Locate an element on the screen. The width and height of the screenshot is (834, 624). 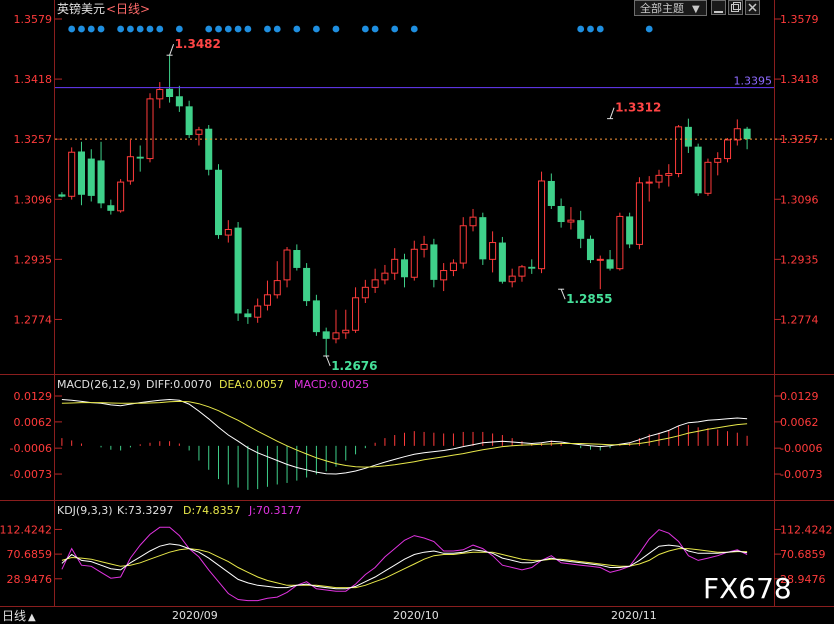
y-axis-tick-label: 1.3418 is located at coordinates (799, 79).